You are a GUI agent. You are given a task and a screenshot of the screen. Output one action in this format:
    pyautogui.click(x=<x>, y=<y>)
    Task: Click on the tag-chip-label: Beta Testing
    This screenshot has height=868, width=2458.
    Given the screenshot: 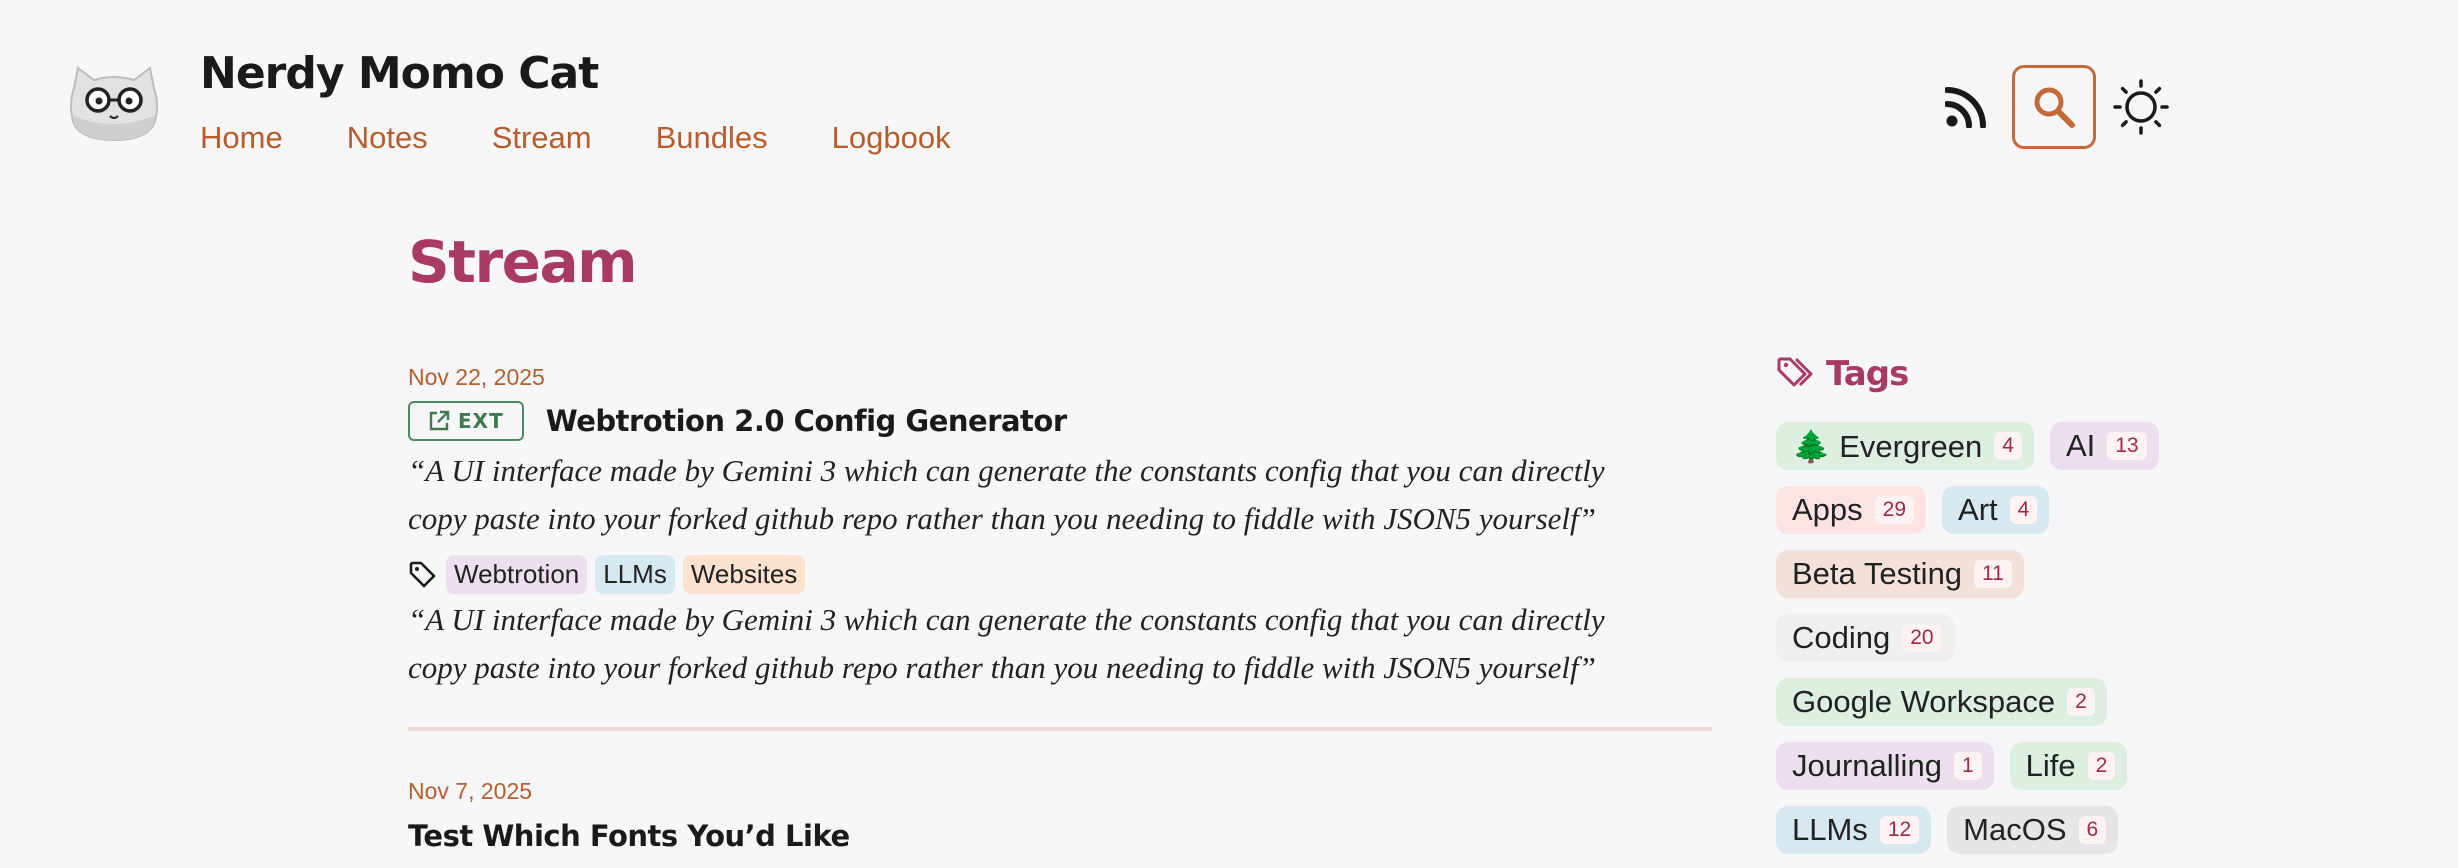 What is the action you would take?
    pyautogui.click(x=1877, y=573)
    